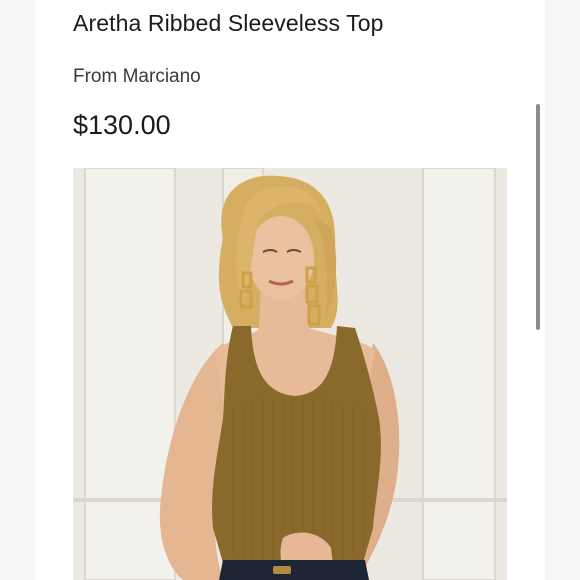 Image resolution: width=580 pixels, height=580 pixels. What do you see at coordinates (122, 125) in the screenshot?
I see `product-price: $130.00` at bounding box center [122, 125].